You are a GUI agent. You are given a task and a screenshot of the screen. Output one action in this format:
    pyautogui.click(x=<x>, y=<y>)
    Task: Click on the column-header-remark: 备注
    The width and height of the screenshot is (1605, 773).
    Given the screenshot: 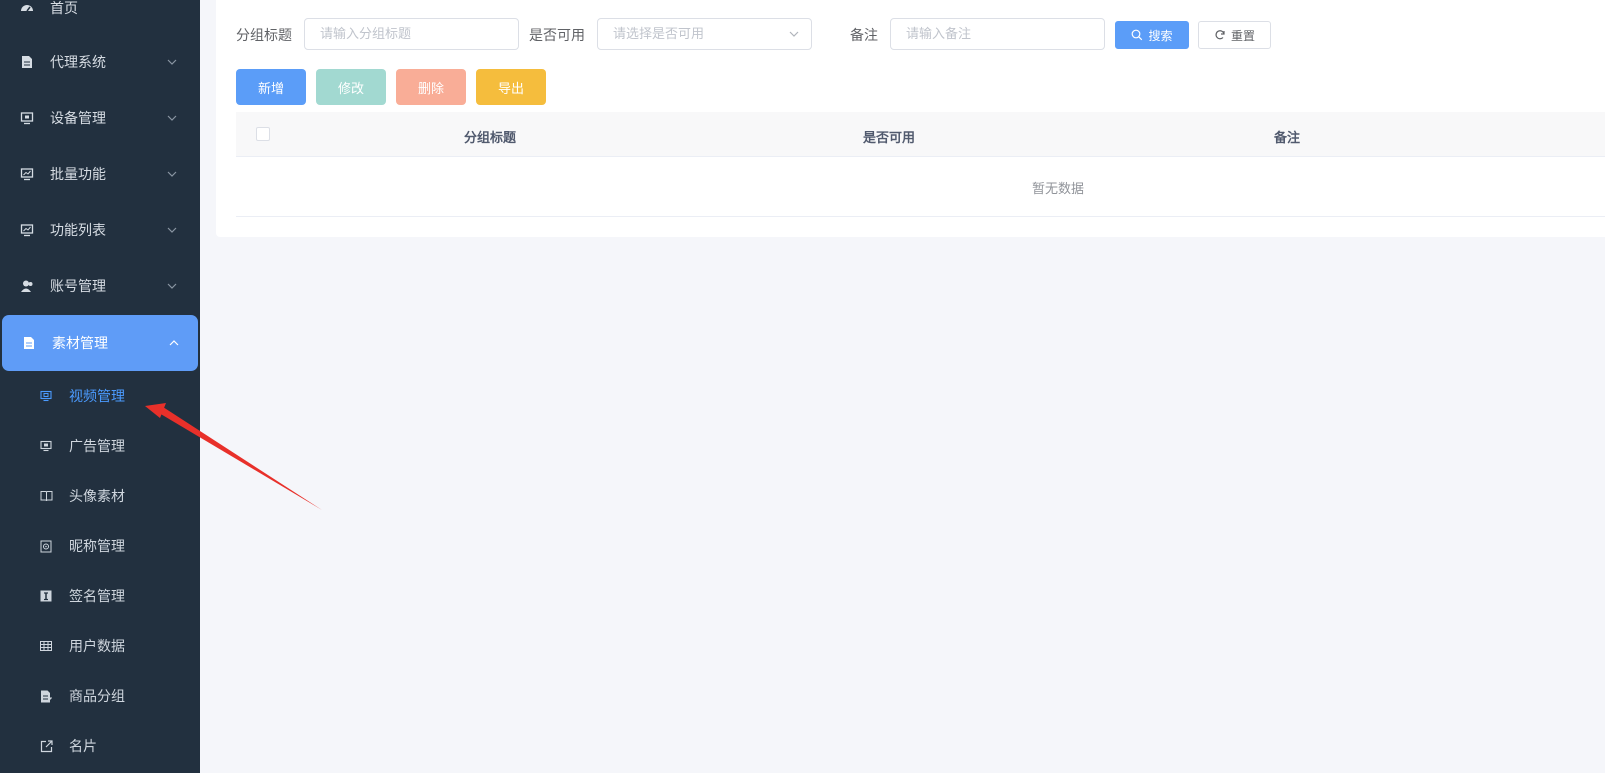 What is the action you would take?
    pyautogui.click(x=1287, y=138)
    